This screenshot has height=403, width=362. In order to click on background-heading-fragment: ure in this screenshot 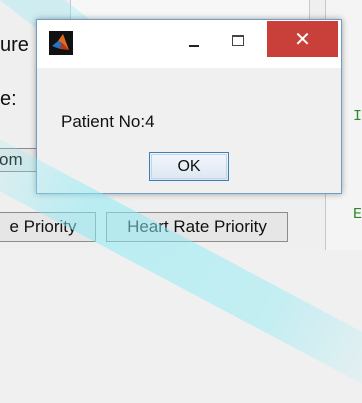, I will do `click(14, 45)`.